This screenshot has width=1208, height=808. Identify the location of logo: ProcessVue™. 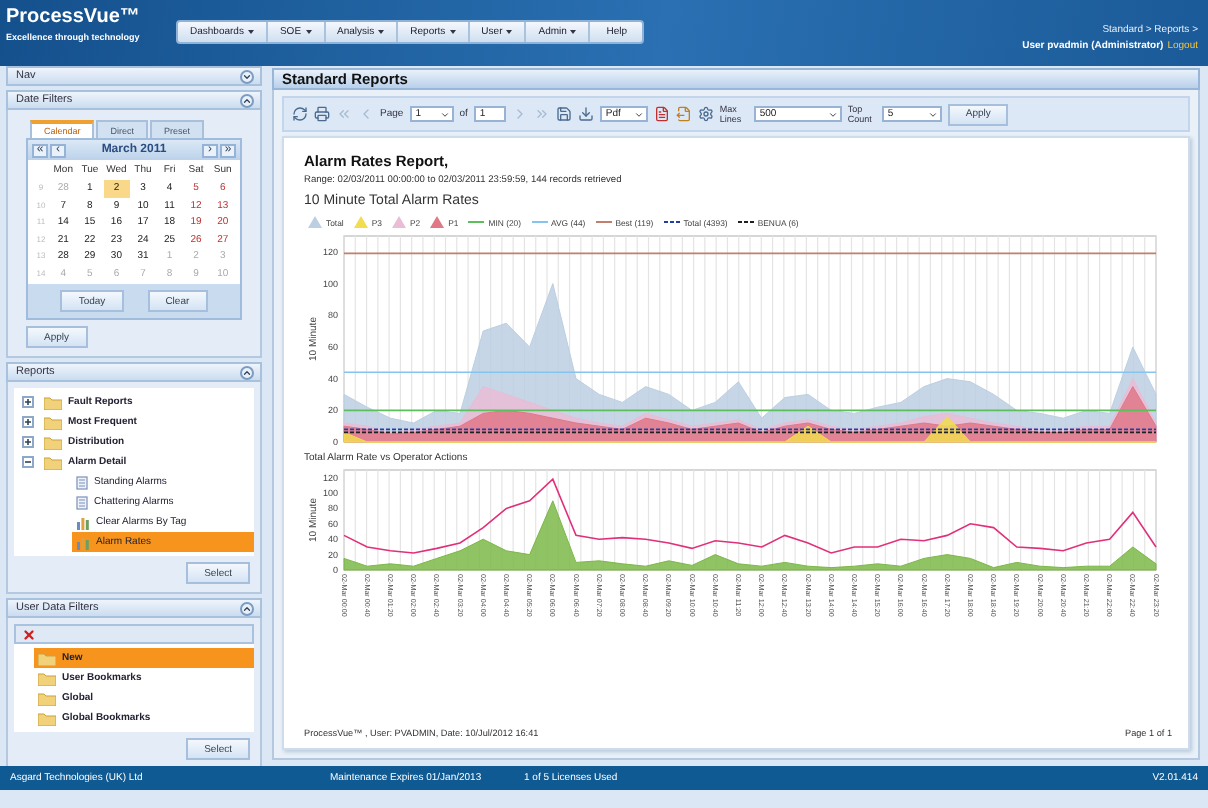
(74, 17).